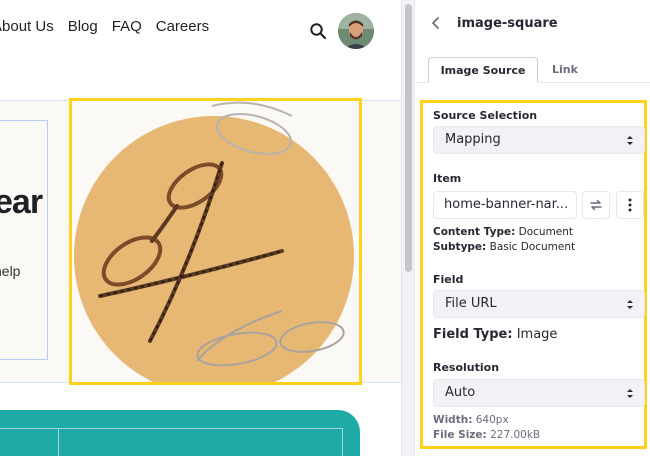 This screenshot has height=456, width=650. What do you see at coordinates (473, 334) in the screenshot?
I see `field-type-label: Field Type:` at bounding box center [473, 334].